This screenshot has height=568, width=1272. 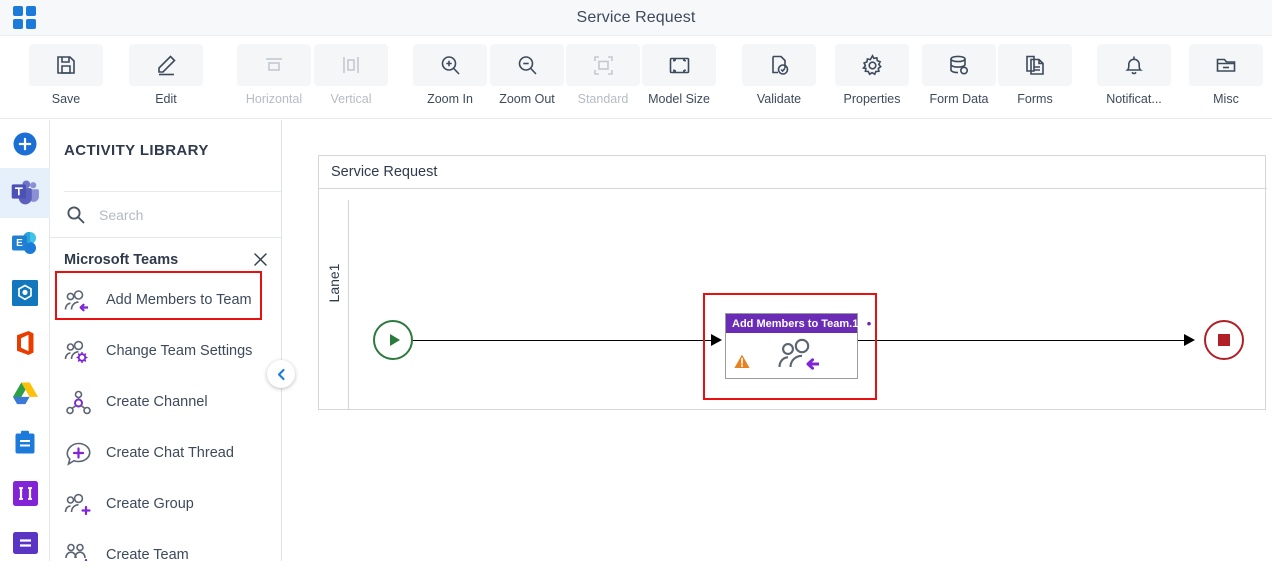 I want to click on toolbar-label: Standard, so click(x=603, y=99).